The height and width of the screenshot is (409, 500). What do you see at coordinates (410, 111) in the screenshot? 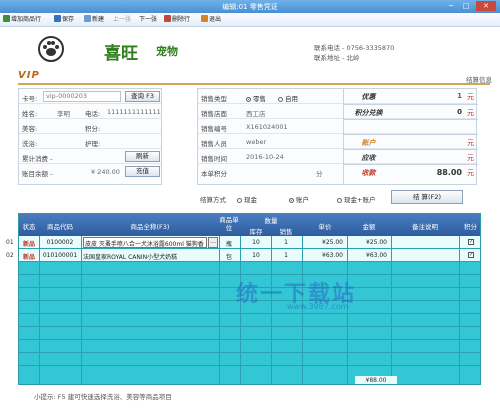
I see `points-exchange-field: 积分兑换 0 元` at bounding box center [410, 111].